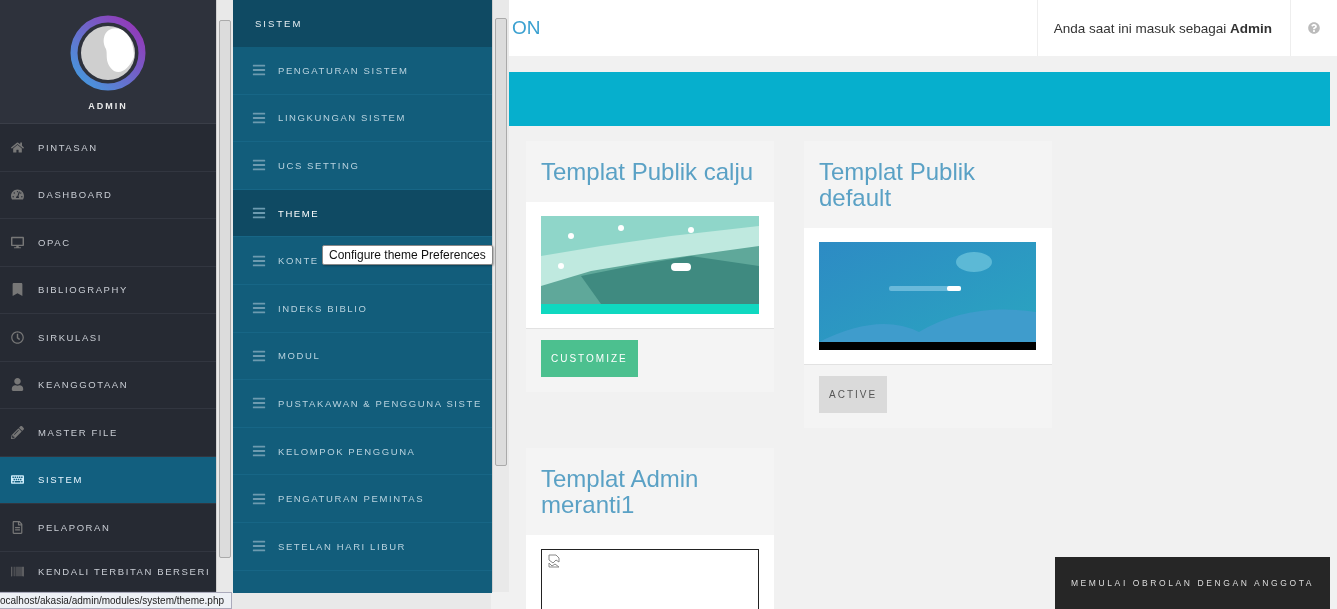 Image resolution: width=1337 pixels, height=609 pixels. I want to click on barcode-icon, so click(17, 571).